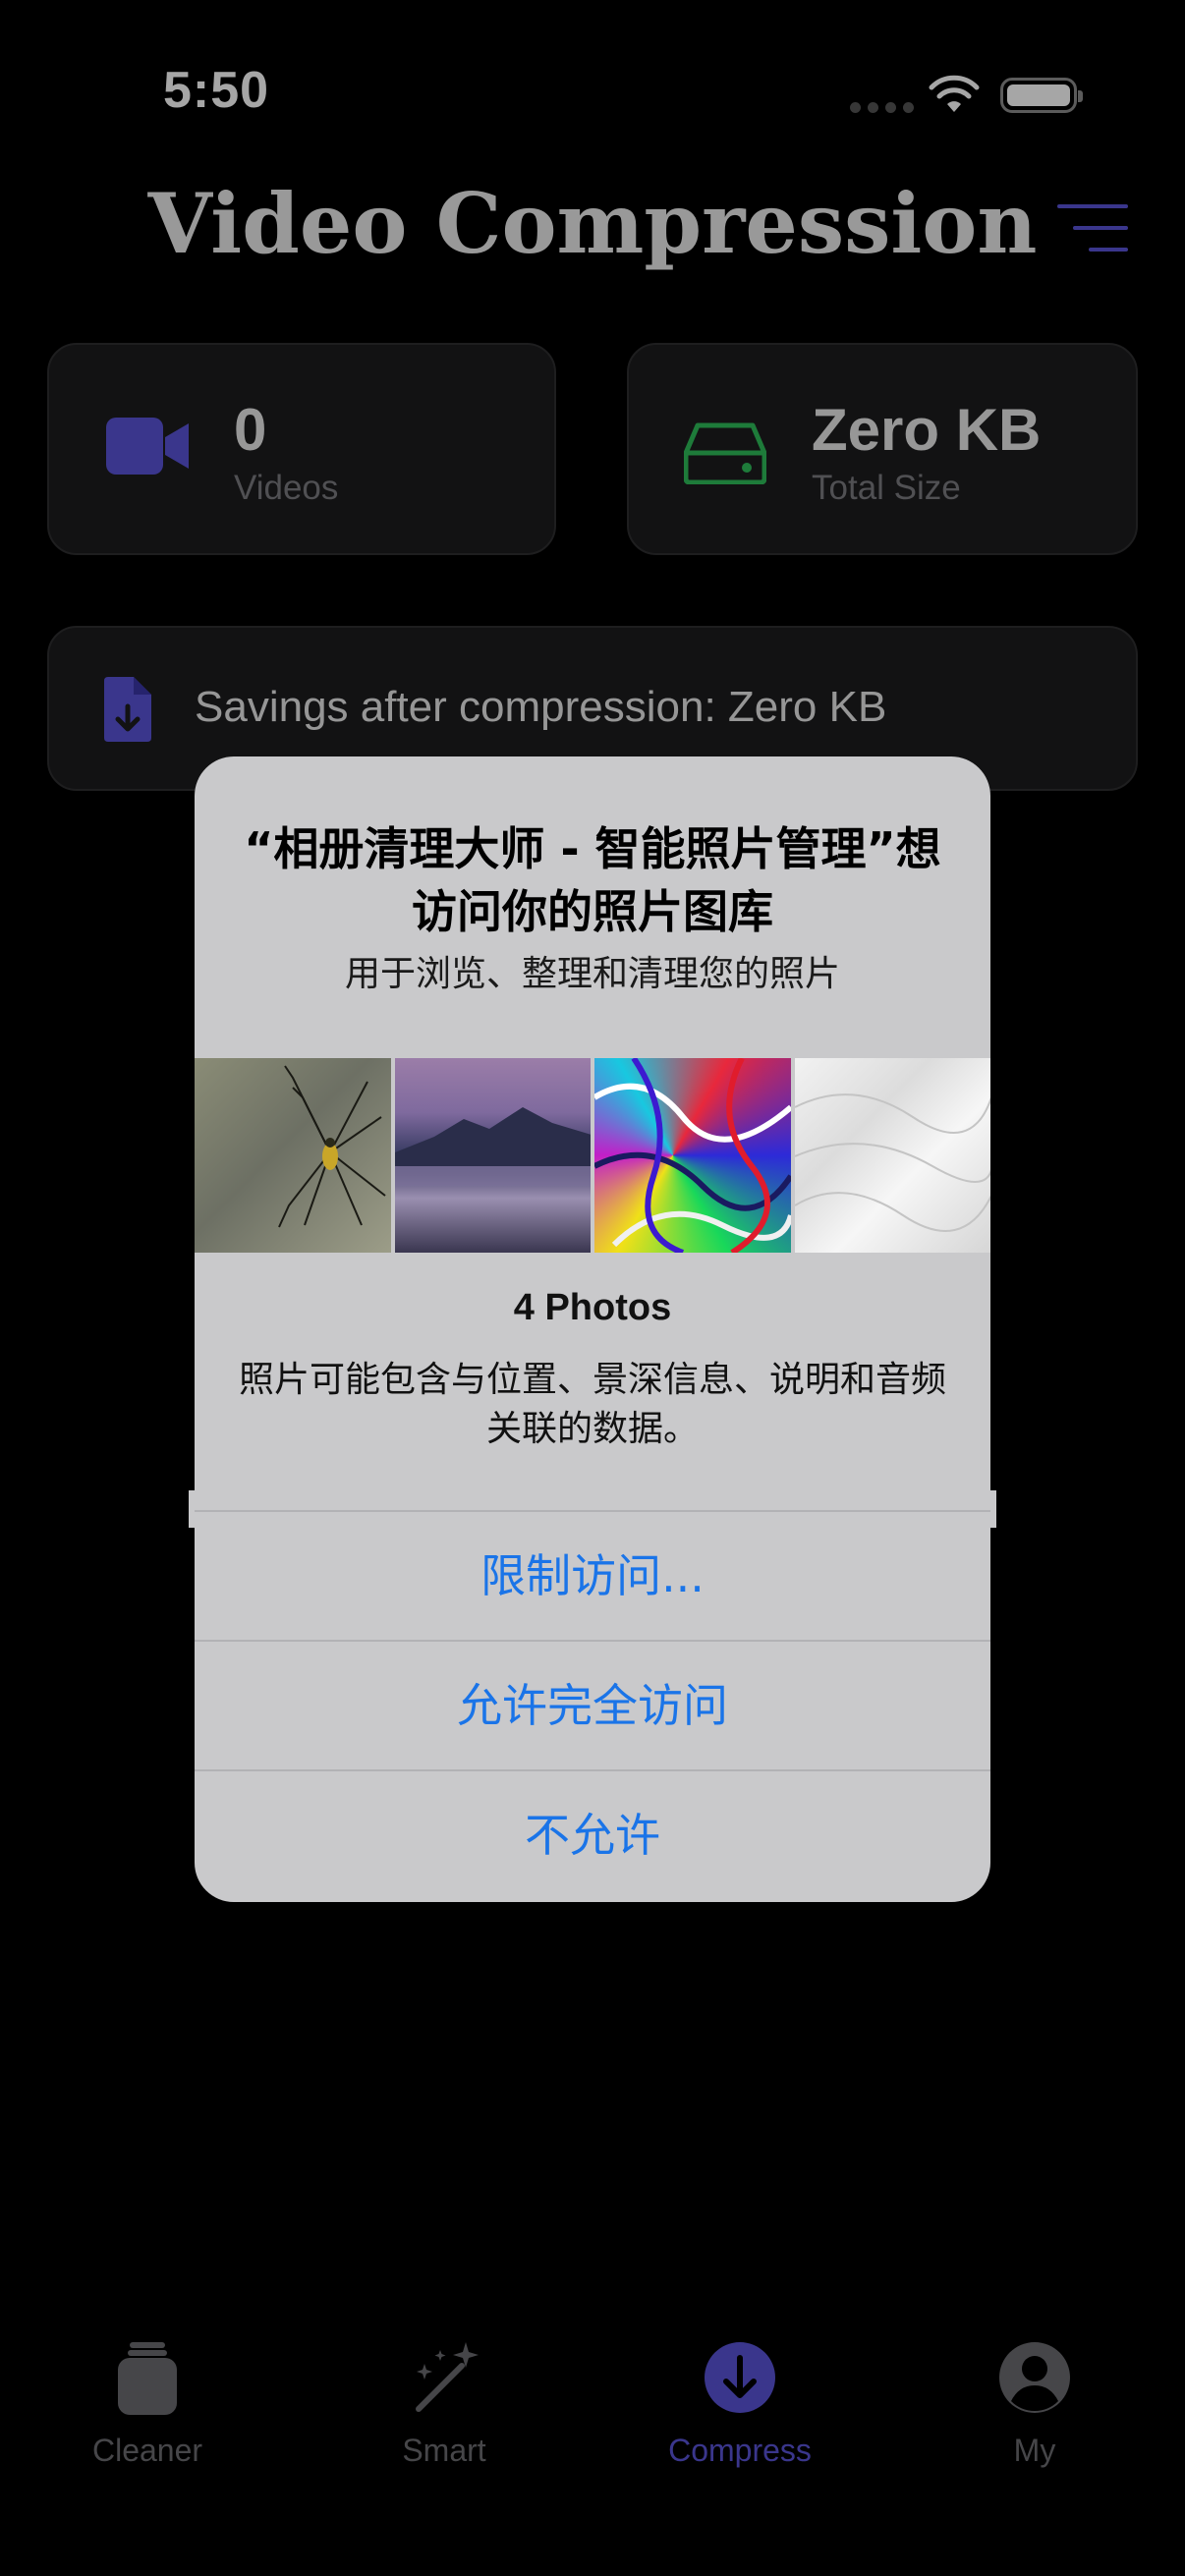 The height and width of the screenshot is (2576, 1185). Describe the element at coordinates (592, 1155) in the screenshot. I see `photo-preview-strip` at that location.